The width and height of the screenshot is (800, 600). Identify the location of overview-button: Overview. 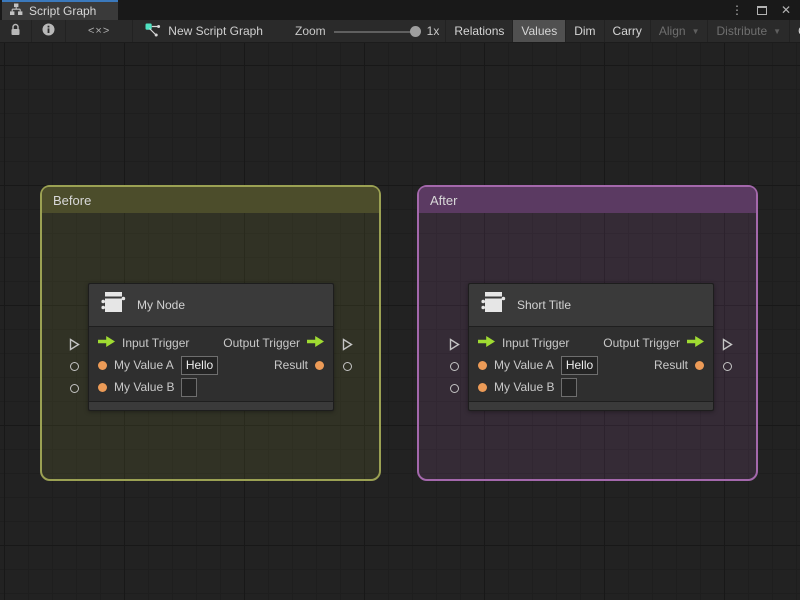
(794, 31).